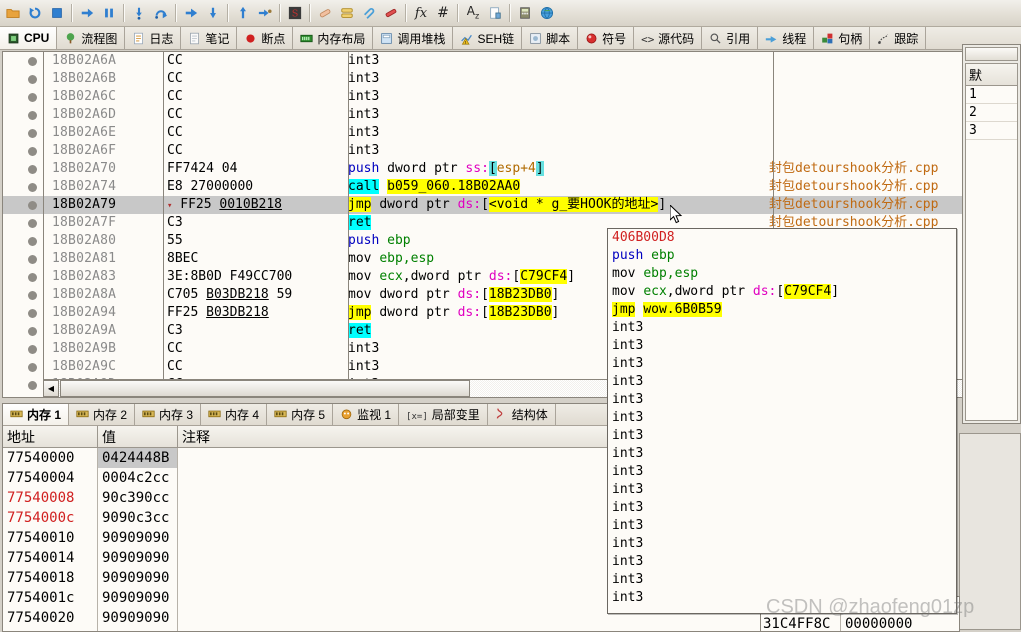 Image resolution: width=1021 pixels, height=632 pixels. Describe the element at coordinates (473, 13) in the screenshot. I see `font-icon: Az` at that location.